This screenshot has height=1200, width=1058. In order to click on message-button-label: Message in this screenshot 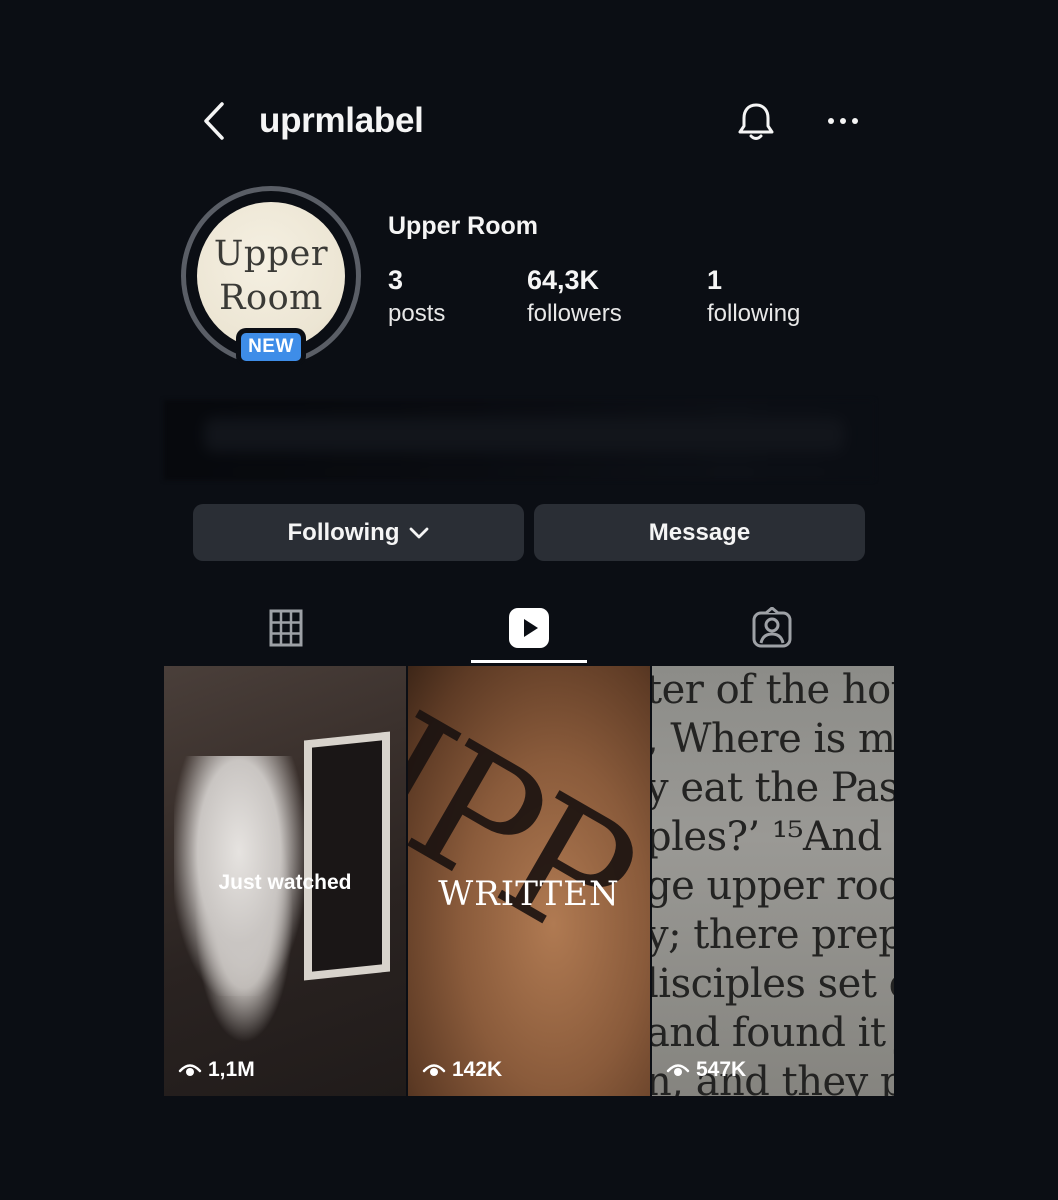, I will do `click(699, 532)`.